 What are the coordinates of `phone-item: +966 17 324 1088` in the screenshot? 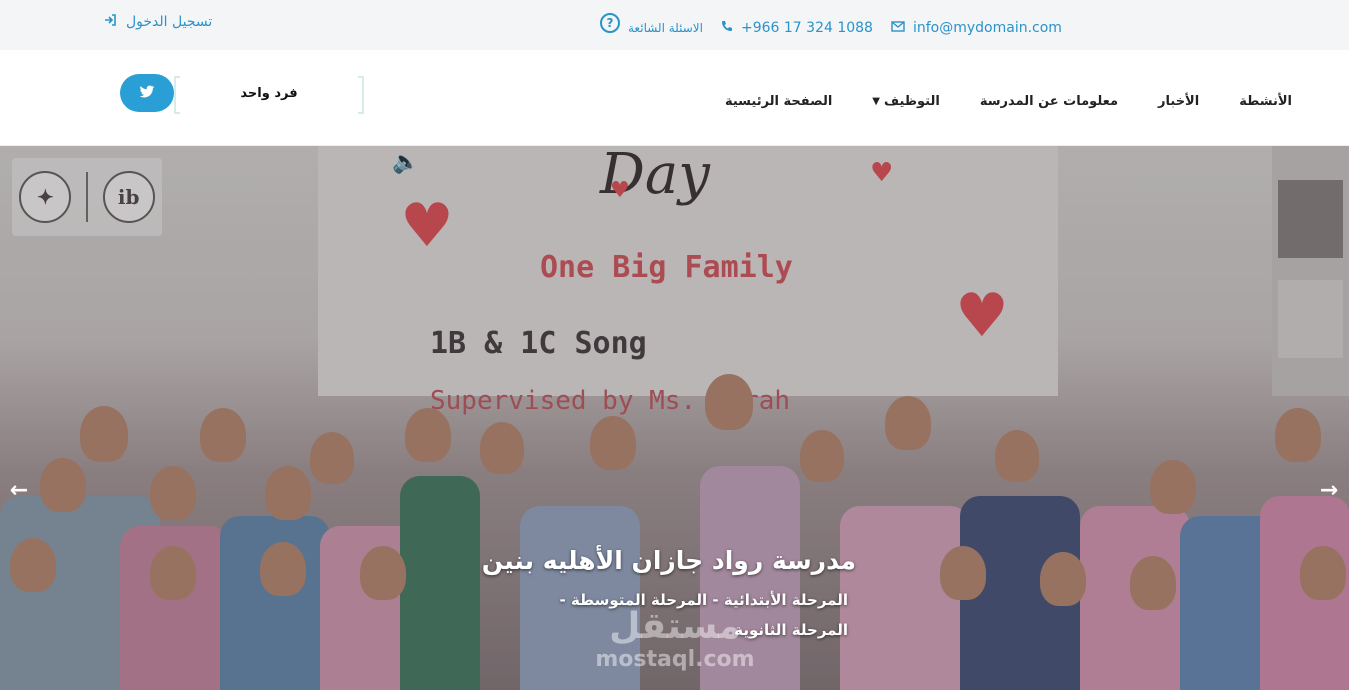 It's located at (797, 28).